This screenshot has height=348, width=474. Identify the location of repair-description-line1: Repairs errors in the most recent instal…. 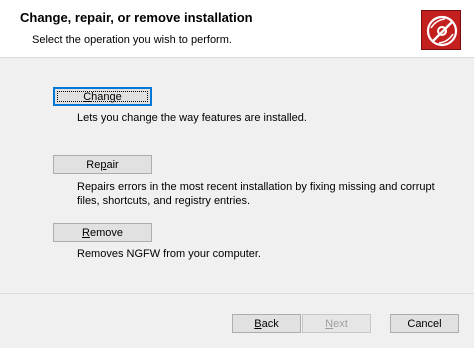
(256, 187).